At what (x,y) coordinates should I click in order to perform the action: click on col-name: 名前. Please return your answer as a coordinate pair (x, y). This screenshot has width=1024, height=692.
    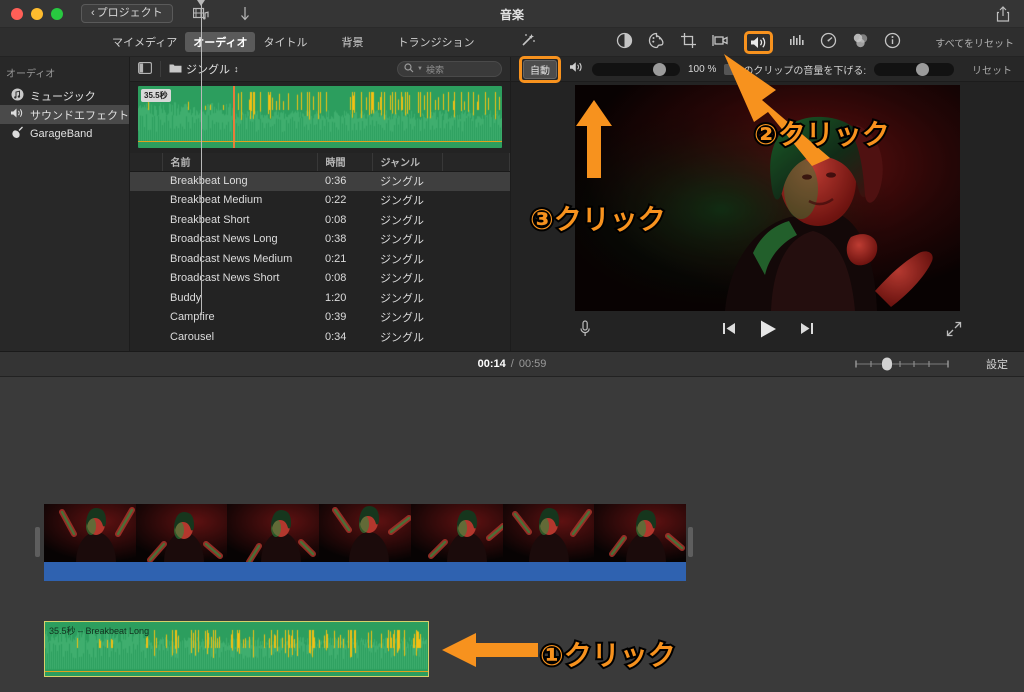
    Looking at the image, I should click on (240, 162).